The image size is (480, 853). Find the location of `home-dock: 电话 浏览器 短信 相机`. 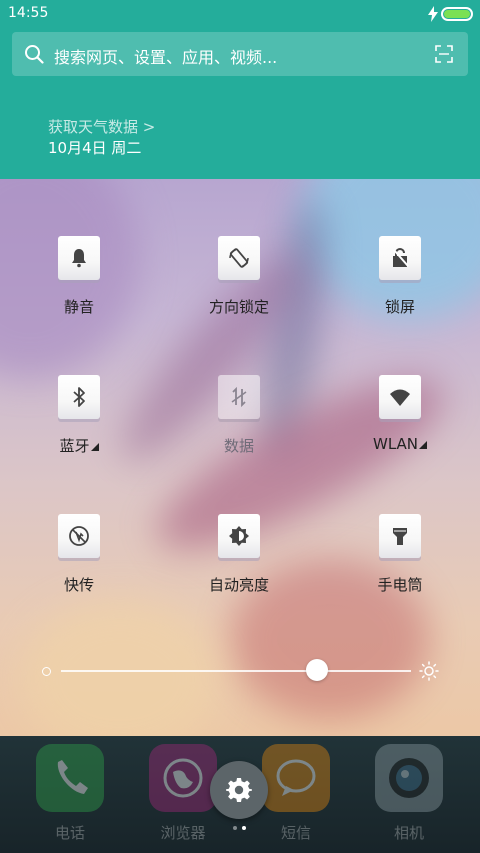

home-dock: 电话 浏览器 短信 相机 is located at coordinates (240, 794).